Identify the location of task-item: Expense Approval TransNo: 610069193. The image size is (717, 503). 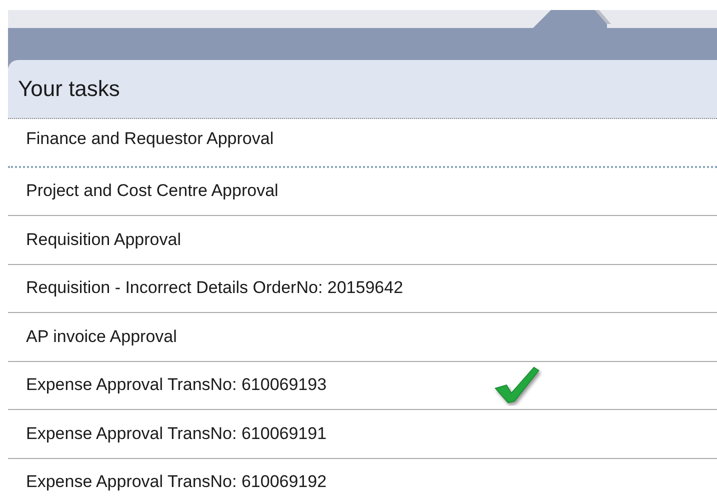
(362, 386).